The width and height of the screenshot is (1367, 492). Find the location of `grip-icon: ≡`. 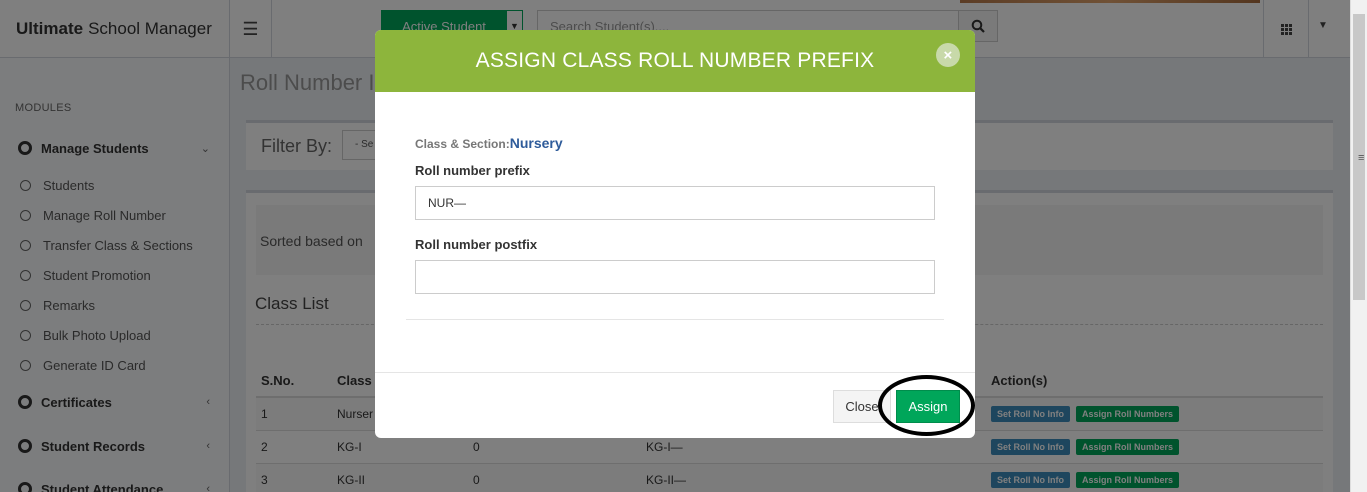

grip-icon: ≡ is located at coordinates (1361, 158).